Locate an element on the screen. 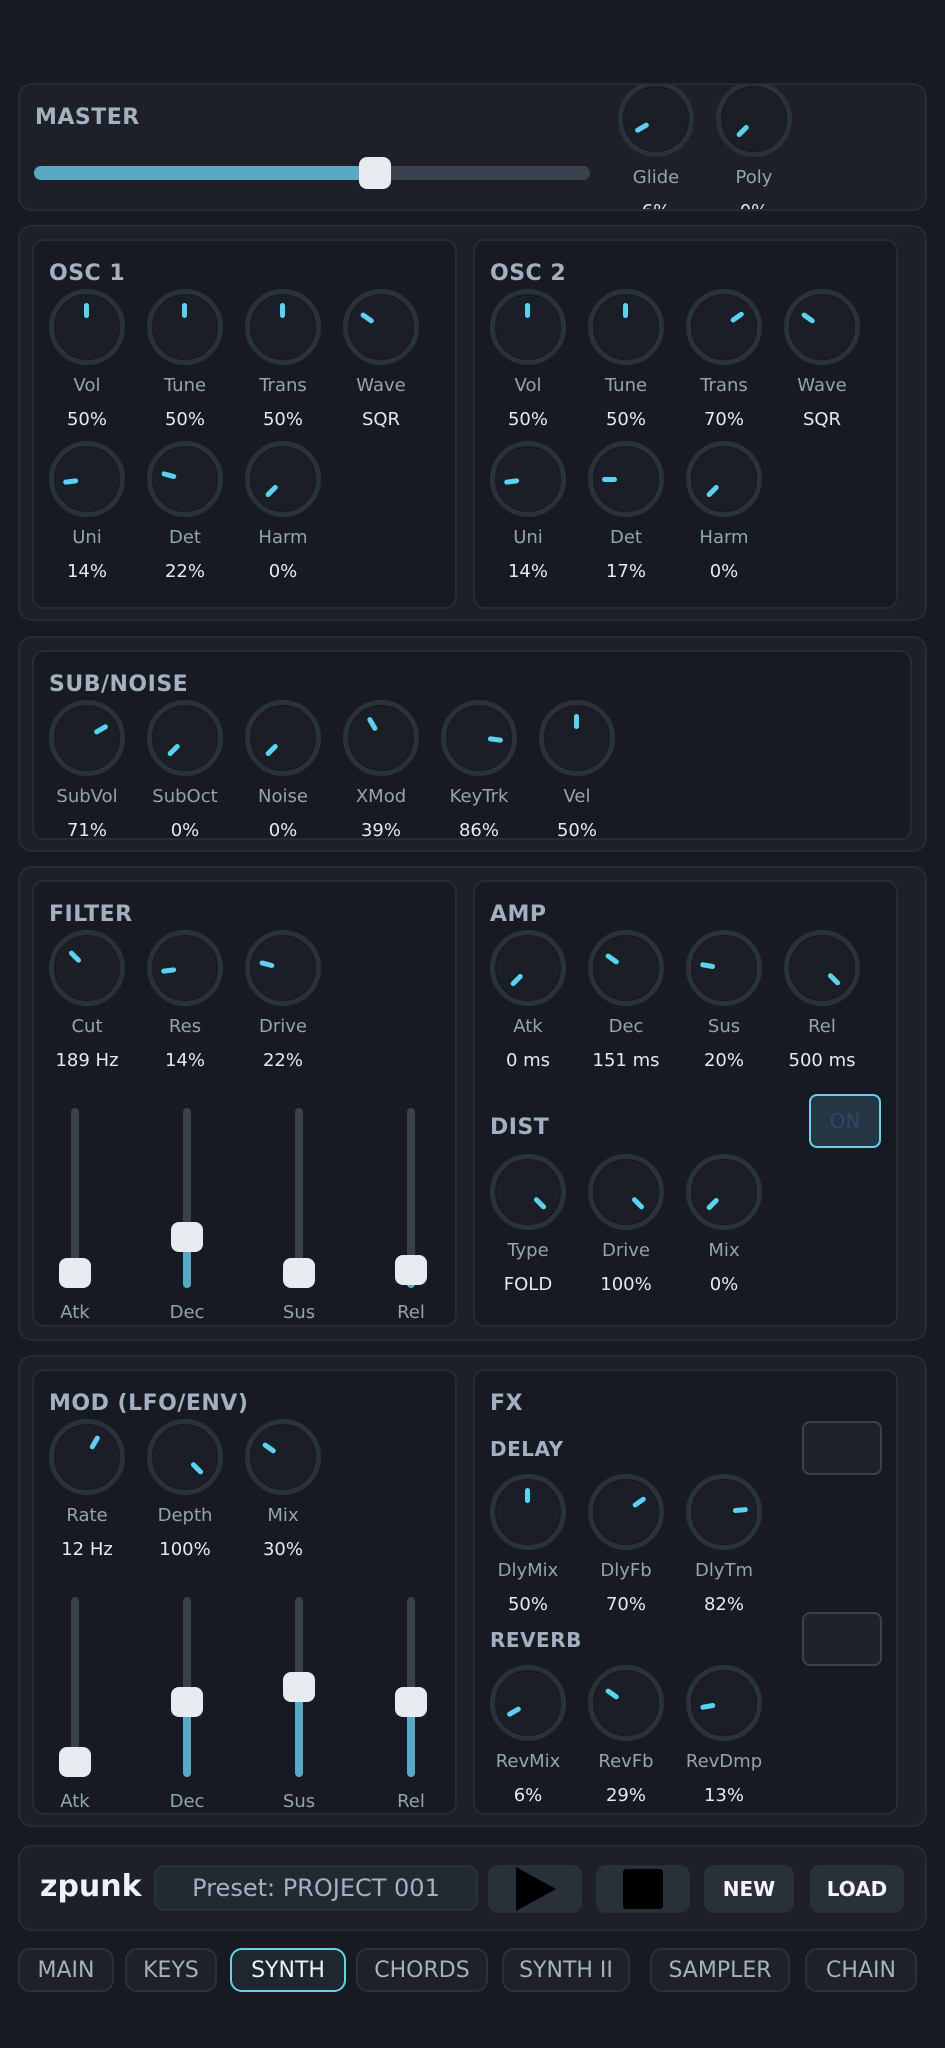 The image size is (945, 2048). osc2-trans-knob is located at coordinates (724, 327).